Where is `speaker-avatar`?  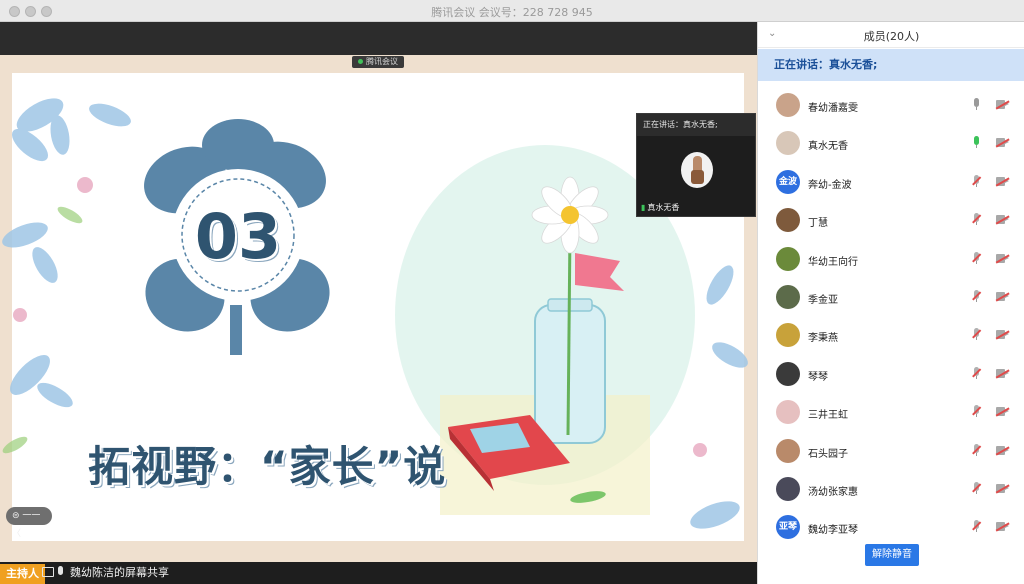
speaker-avatar is located at coordinates (697, 170).